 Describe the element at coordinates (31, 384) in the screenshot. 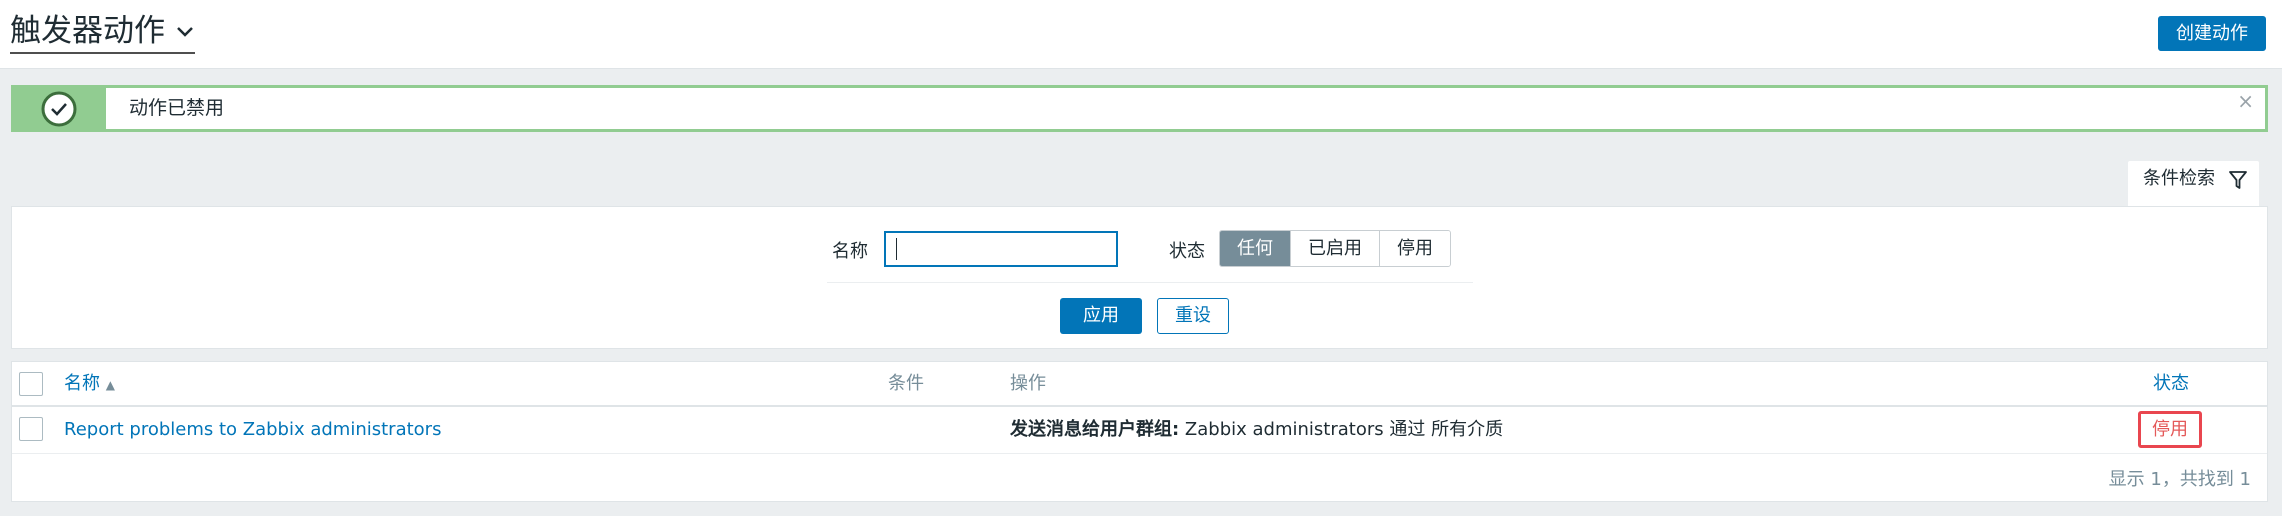

I see `select-all-checkbox` at that location.